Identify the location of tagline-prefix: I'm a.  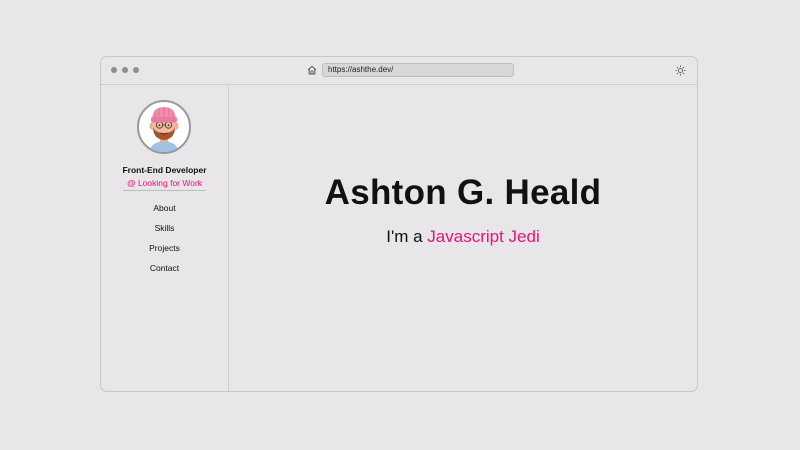
(407, 236).